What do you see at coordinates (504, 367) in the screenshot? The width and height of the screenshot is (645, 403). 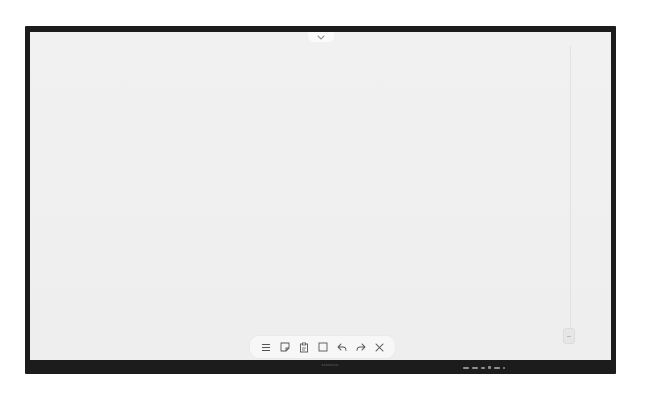 I see `power-indicator` at bounding box center [504, 367].